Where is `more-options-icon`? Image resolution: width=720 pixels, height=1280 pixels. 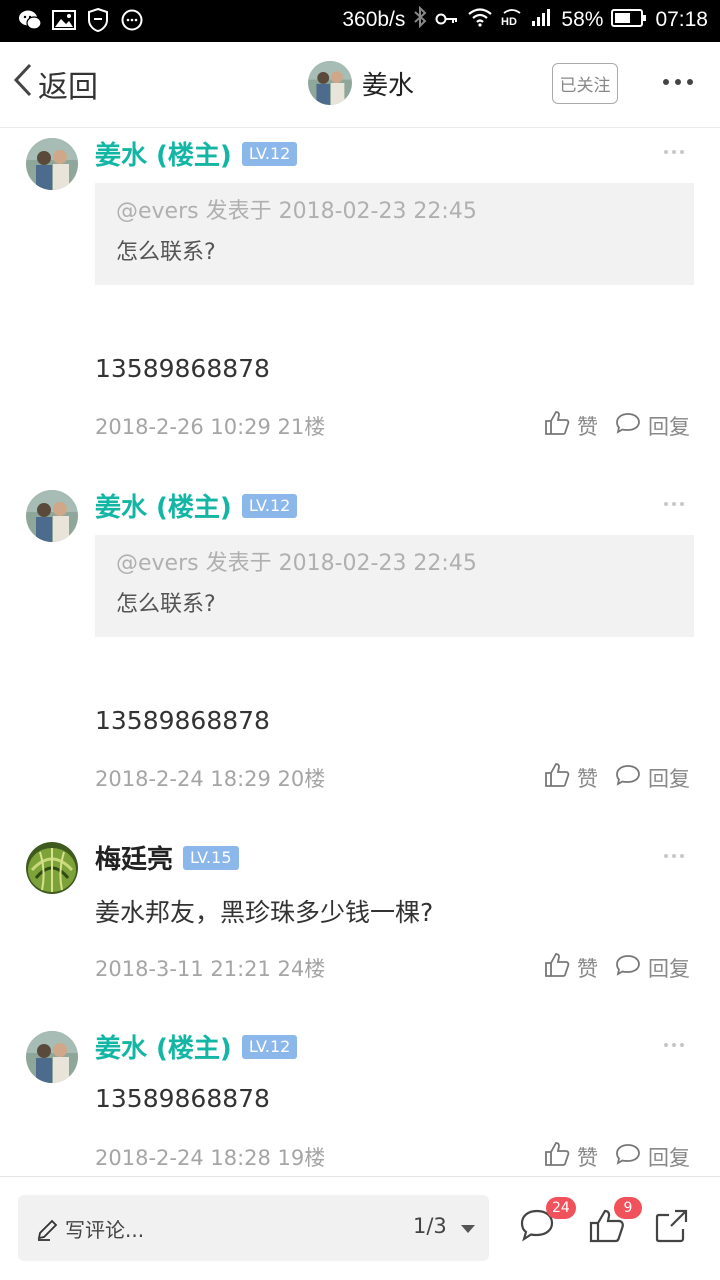 more-options-icon is located at coordinates (678, 82).